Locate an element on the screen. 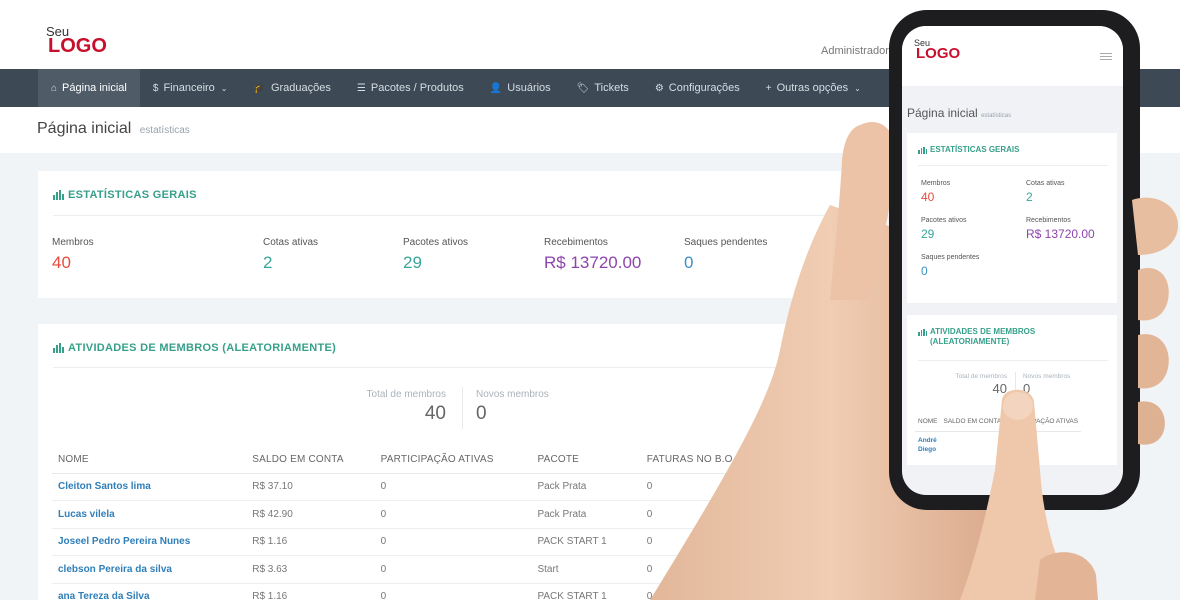 This screenshot has width=1180, height=600. nav-item-4: 👤 Usuários is located at coordinates (520, 88).